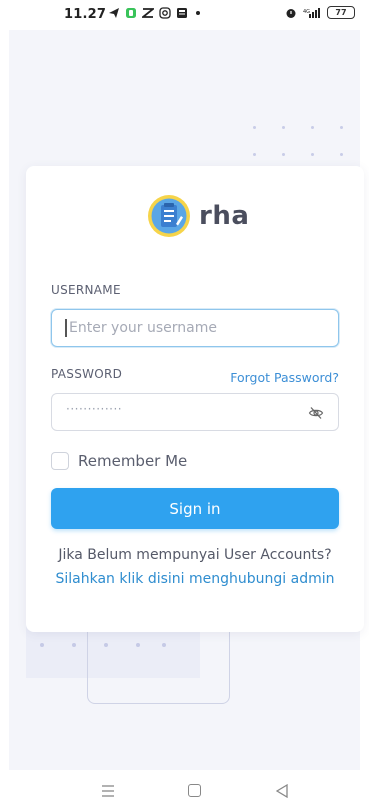 This screenshot has width=369, height=801. I want to click on navigation-bar, so click(184, 785).